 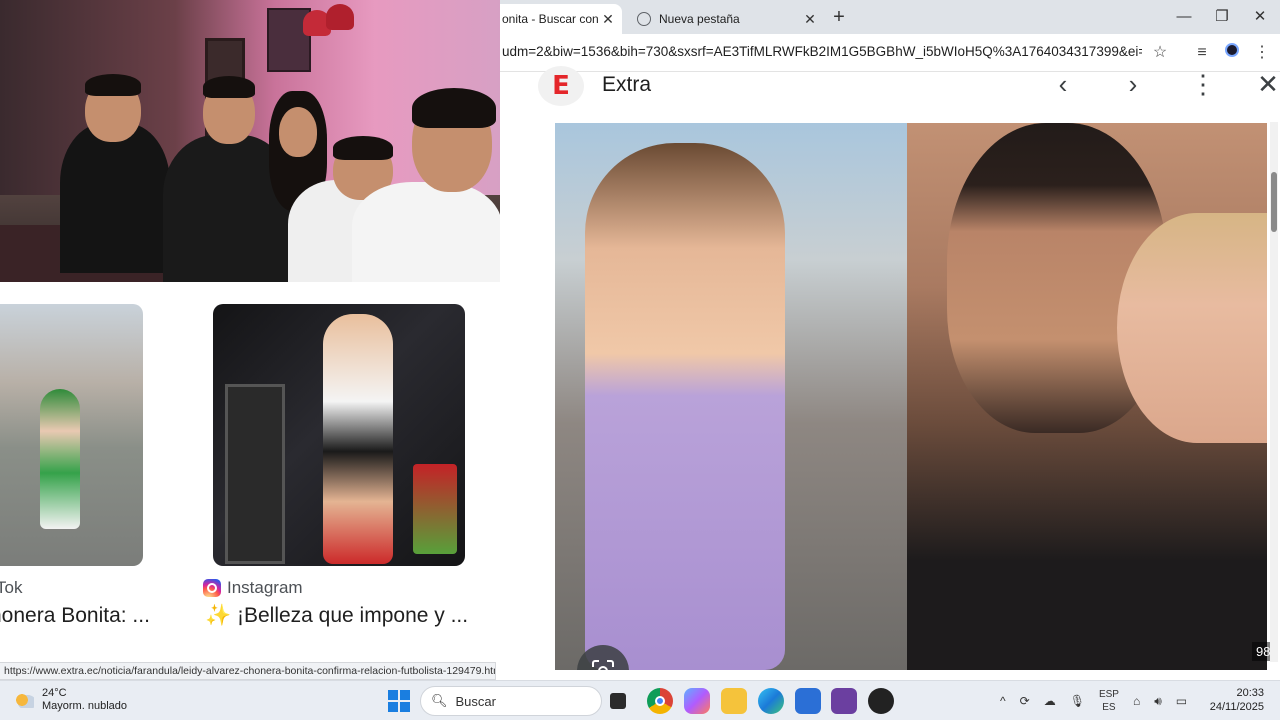 What do you see at coordinates (1274, 392) in the screenshot?
I see `scrollbar` at bounding box center [1274, 392].